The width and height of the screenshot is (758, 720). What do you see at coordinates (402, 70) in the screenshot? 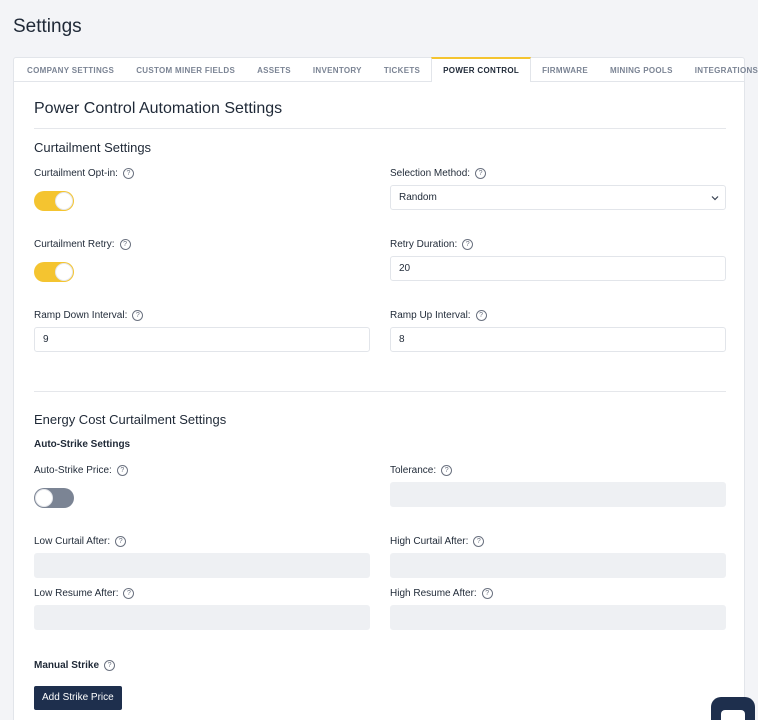
I see `tab-tickets: TICKETS` at bounding box center [402, 70].